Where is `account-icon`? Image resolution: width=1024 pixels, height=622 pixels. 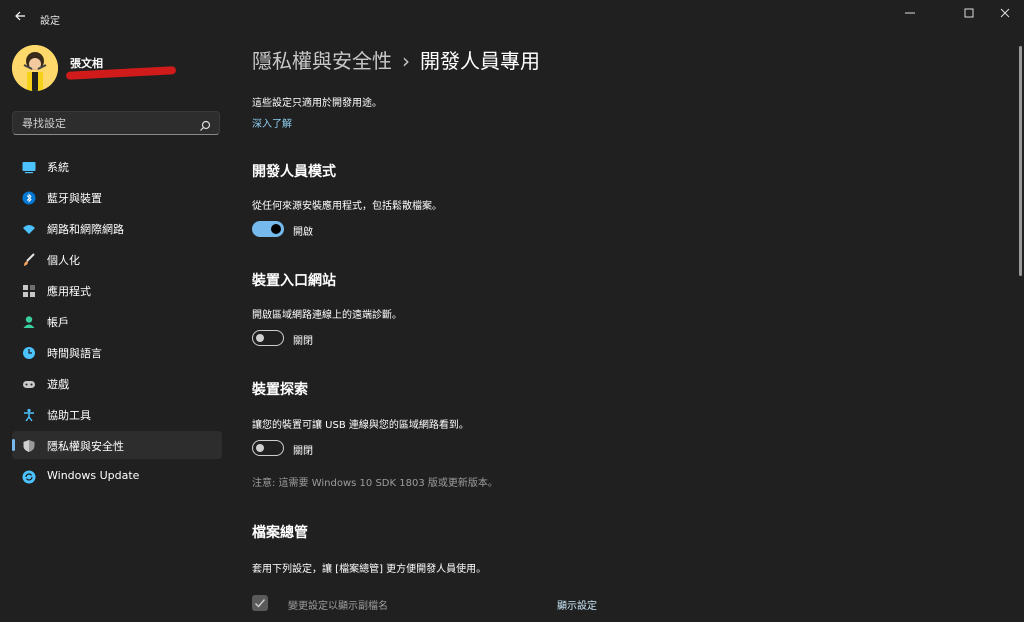 account-icon is located at coordinates (29, 321).